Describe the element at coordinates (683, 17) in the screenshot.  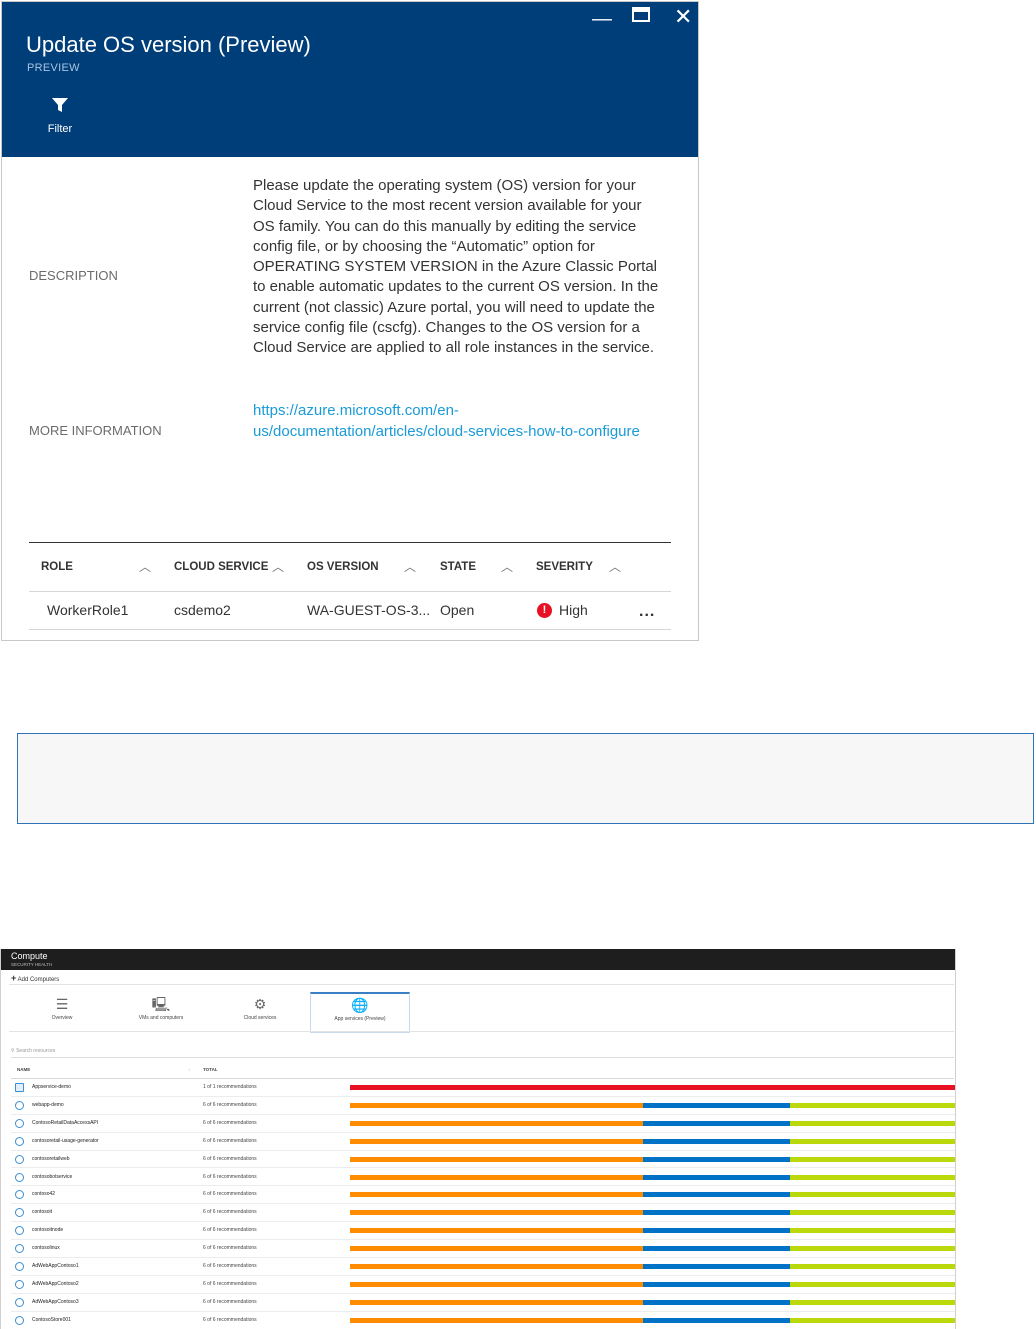
I see `close-icon: ✕` at that location.